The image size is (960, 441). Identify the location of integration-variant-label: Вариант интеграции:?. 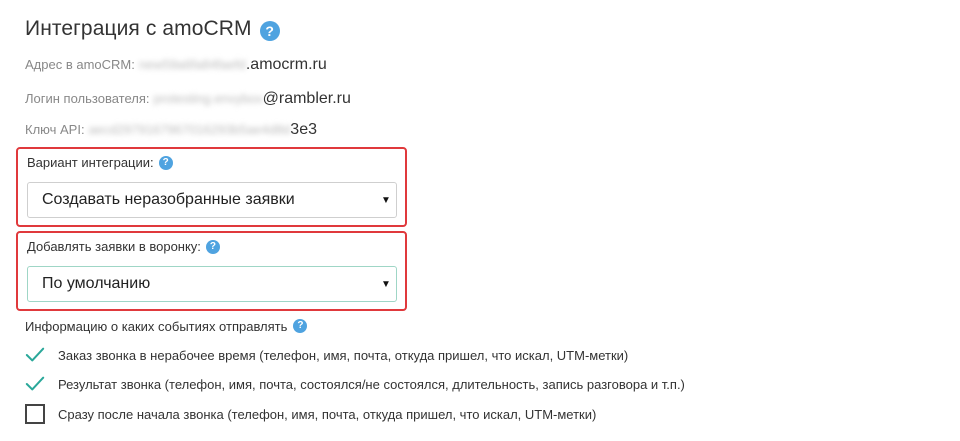
(100, 163).